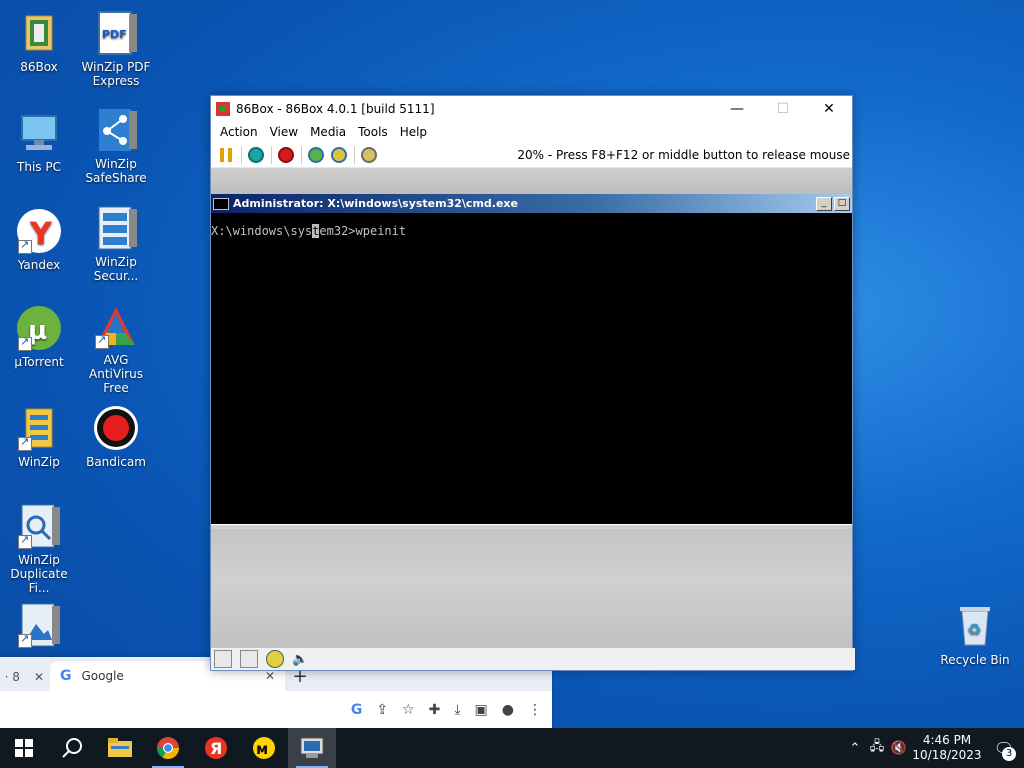 The image size is (1024, 768). I want to click on server-icon, so click(116, 228).